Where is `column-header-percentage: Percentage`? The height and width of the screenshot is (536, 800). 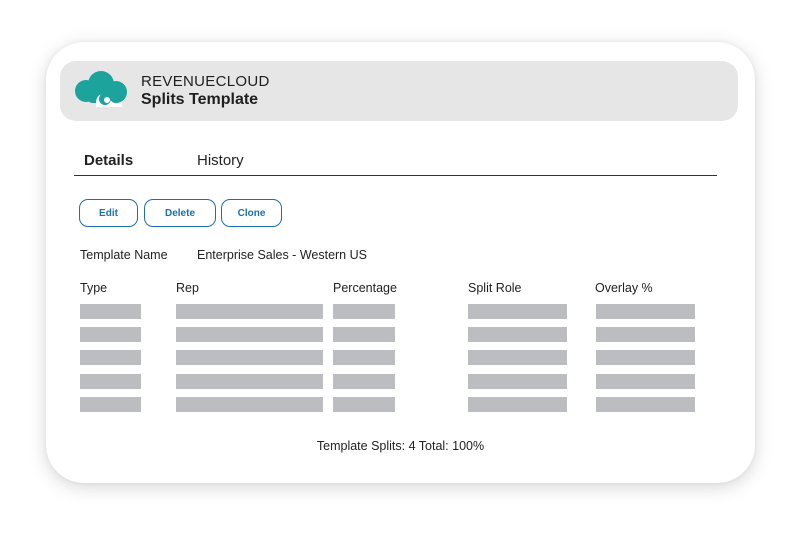
column-header-percentage: Percentage is located at coordinates (365, 288).